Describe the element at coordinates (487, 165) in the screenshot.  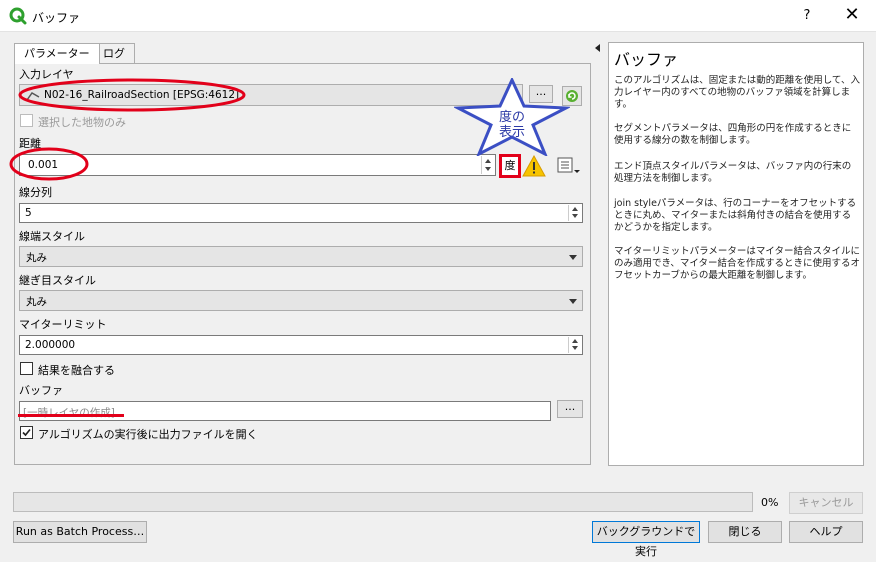
I see `distance-stepper` at that location.